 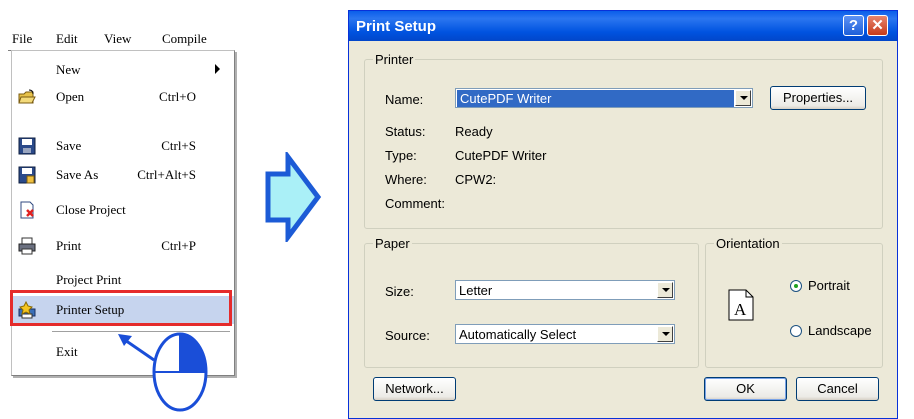 I want to click on close-project-icon, so click(x=27, y=210).